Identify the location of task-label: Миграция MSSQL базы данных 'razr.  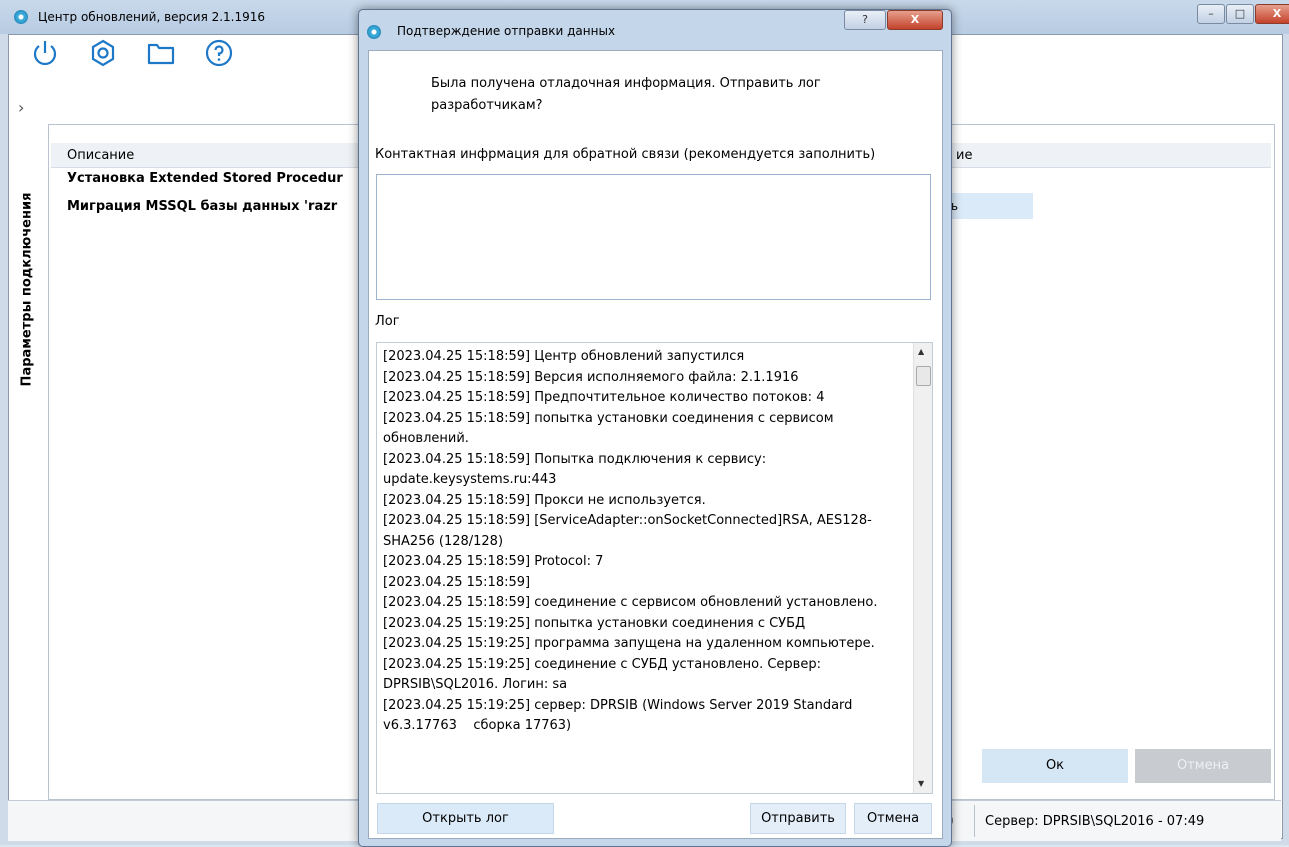
(202, 206).